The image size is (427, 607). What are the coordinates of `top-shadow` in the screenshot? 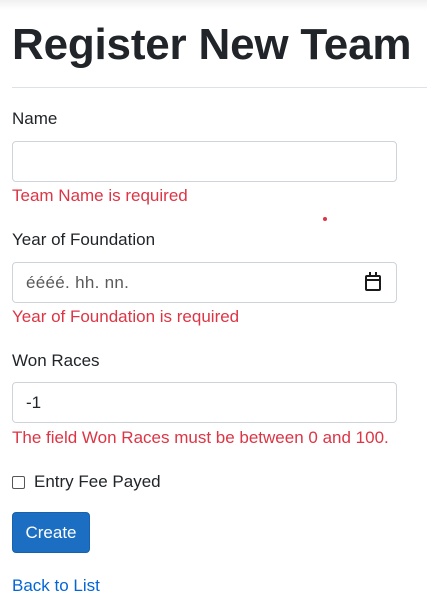 It's located at (213, 5).